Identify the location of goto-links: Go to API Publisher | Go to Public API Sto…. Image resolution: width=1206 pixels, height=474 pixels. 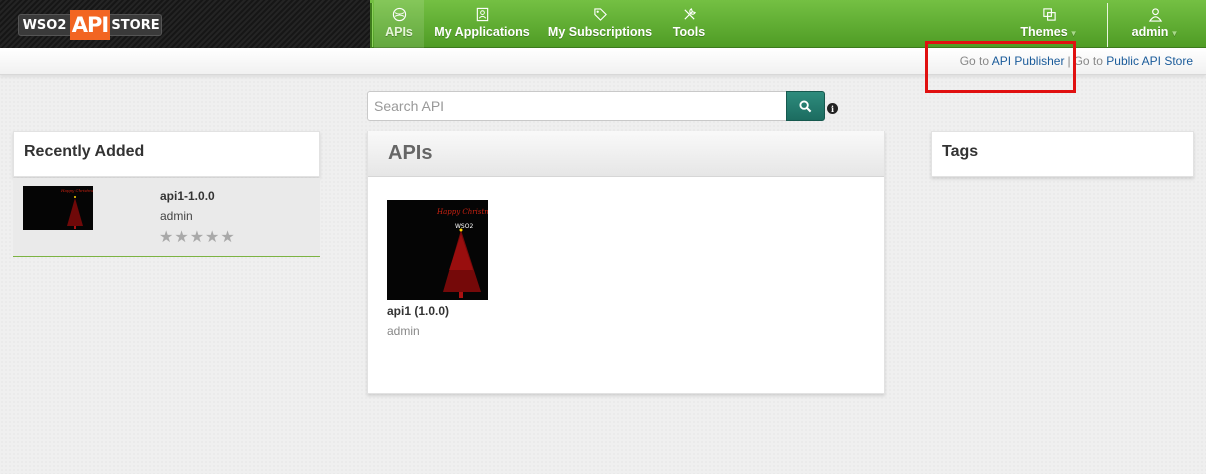
(1076, 61).